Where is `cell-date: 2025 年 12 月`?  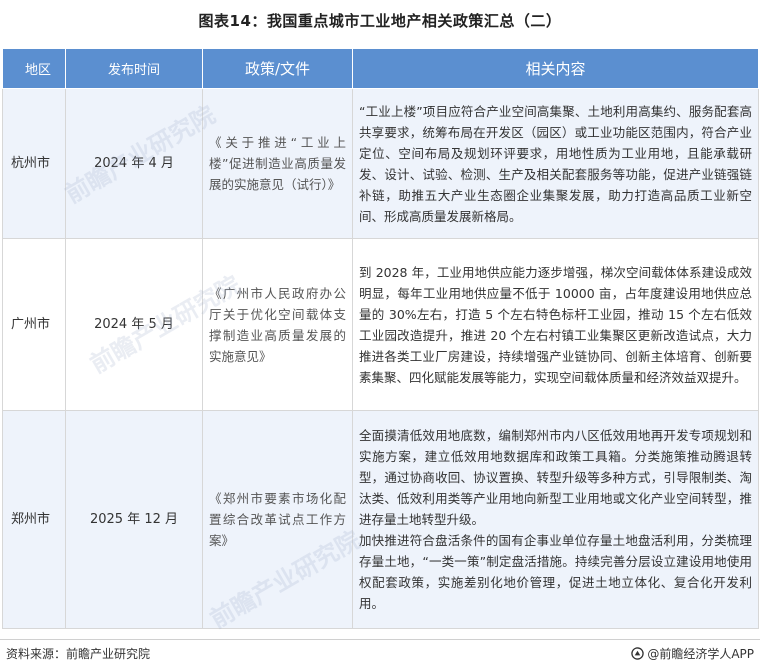
cell-date: 2025 年 12 月 is located at coordinates (134, 519).